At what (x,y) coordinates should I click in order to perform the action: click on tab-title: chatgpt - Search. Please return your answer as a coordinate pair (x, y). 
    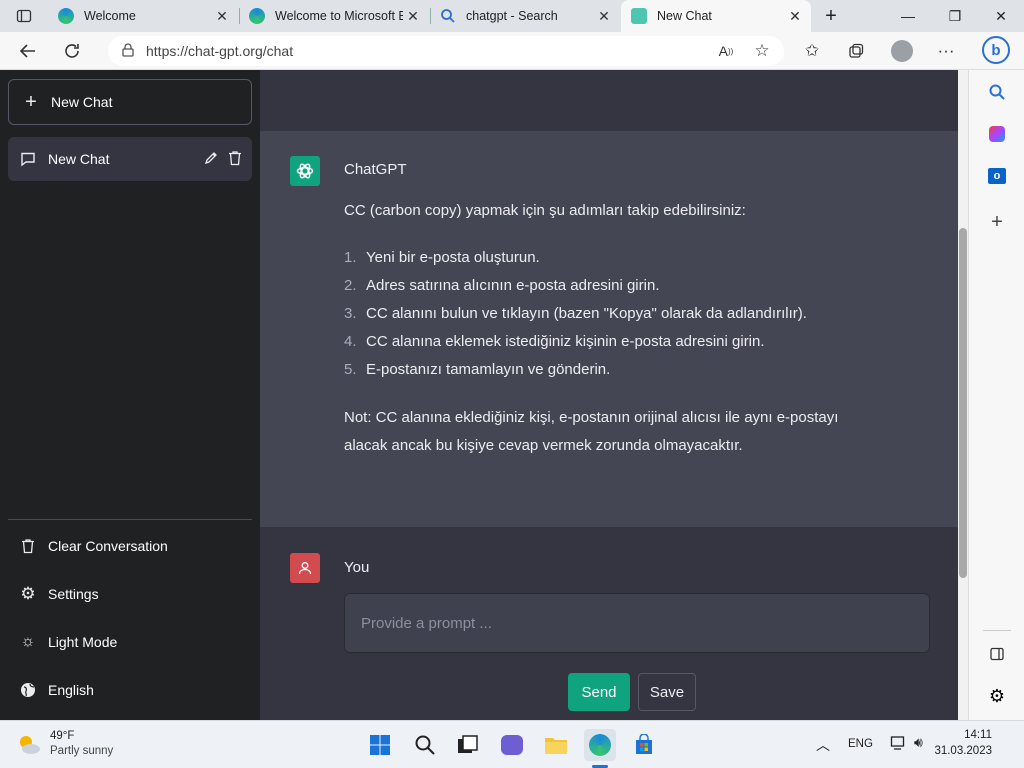
    Looking at the image, I should click on (512, 16).